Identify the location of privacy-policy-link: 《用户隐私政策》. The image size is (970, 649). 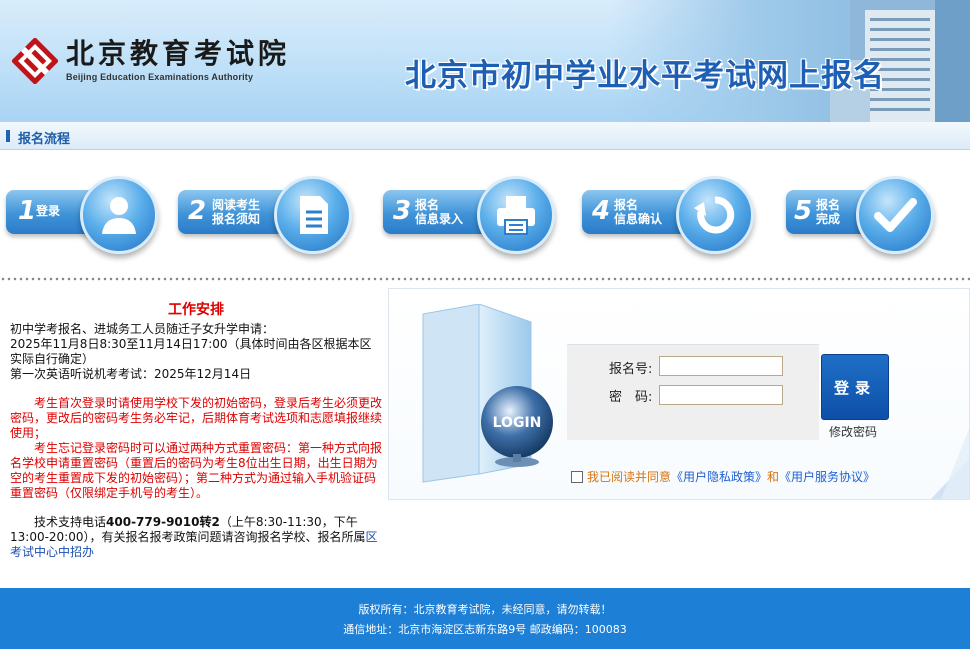
(719, 476).